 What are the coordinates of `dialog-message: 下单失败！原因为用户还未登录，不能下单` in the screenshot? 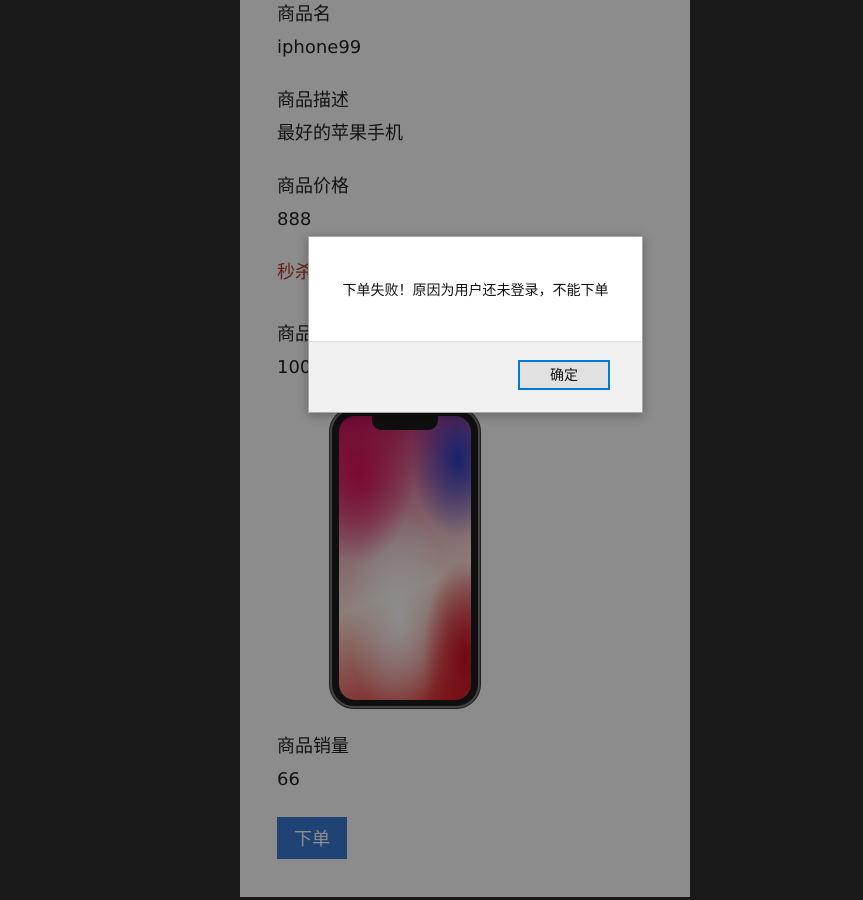 It's located at (475, 291).